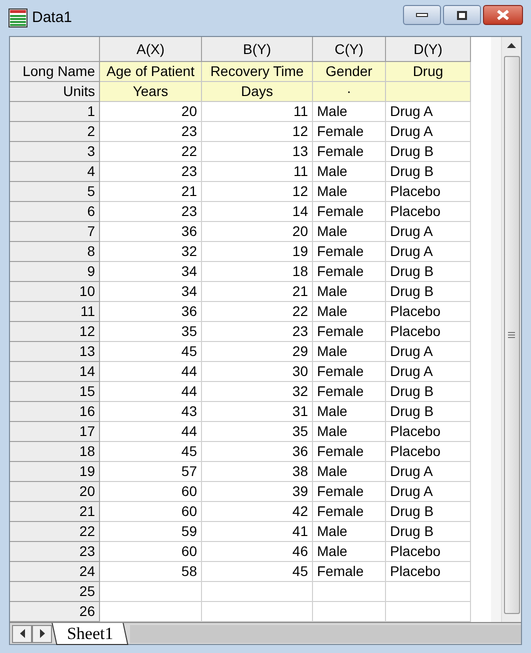 The width and height of the screenshot is (531, 653). Describe the element at coordinates (55, 132) in the screenshot. I see `row-number: 2` at that location.